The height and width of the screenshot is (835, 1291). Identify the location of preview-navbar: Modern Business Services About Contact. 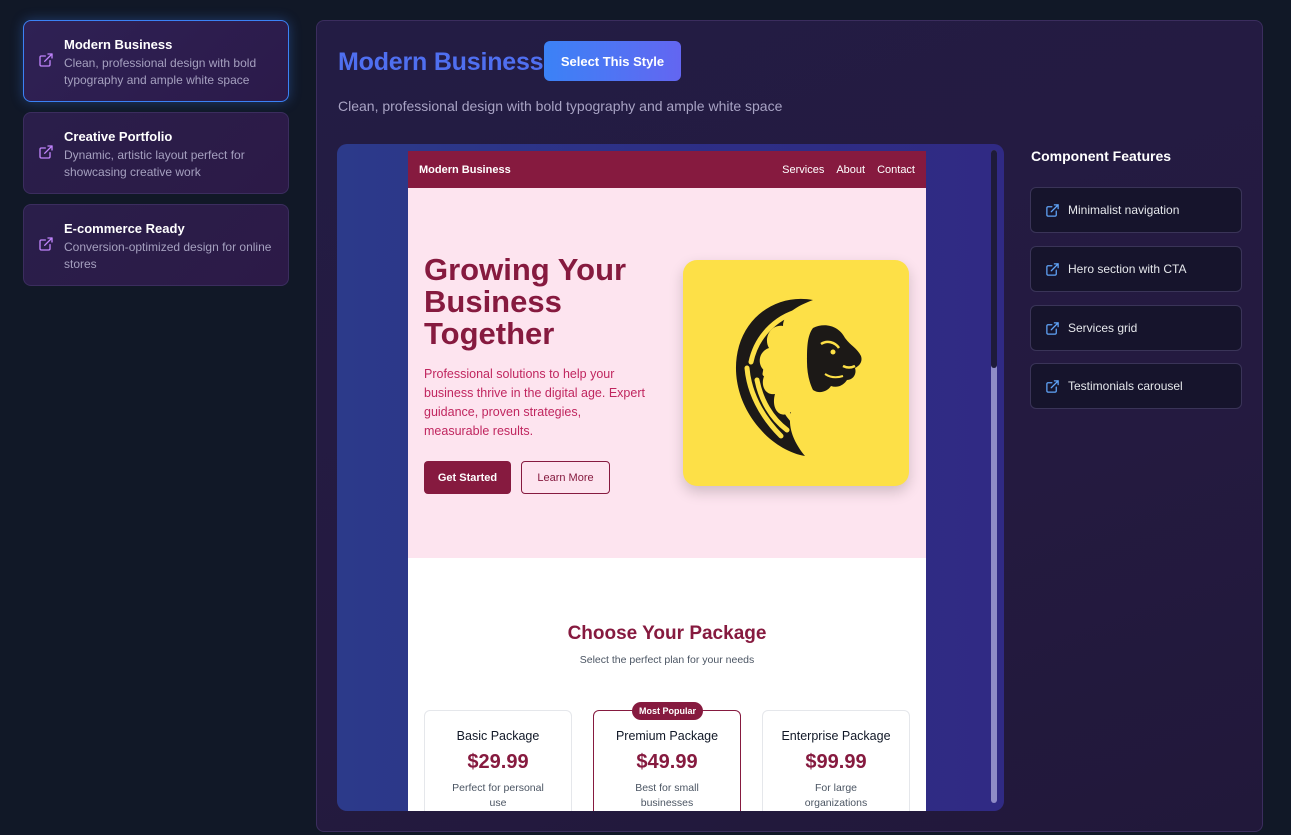
(667, 169).